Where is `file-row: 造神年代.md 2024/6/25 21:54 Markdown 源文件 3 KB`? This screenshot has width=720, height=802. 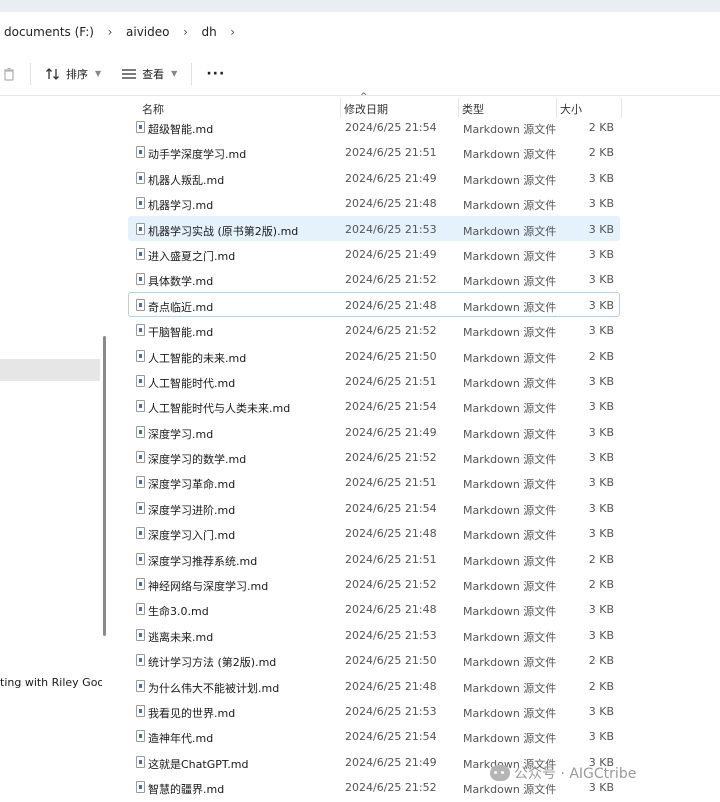 file-row: 造神年代.md 2024/6/25 21:54 Markdown 源文件 3 KB is located at coordinates (374, 735).